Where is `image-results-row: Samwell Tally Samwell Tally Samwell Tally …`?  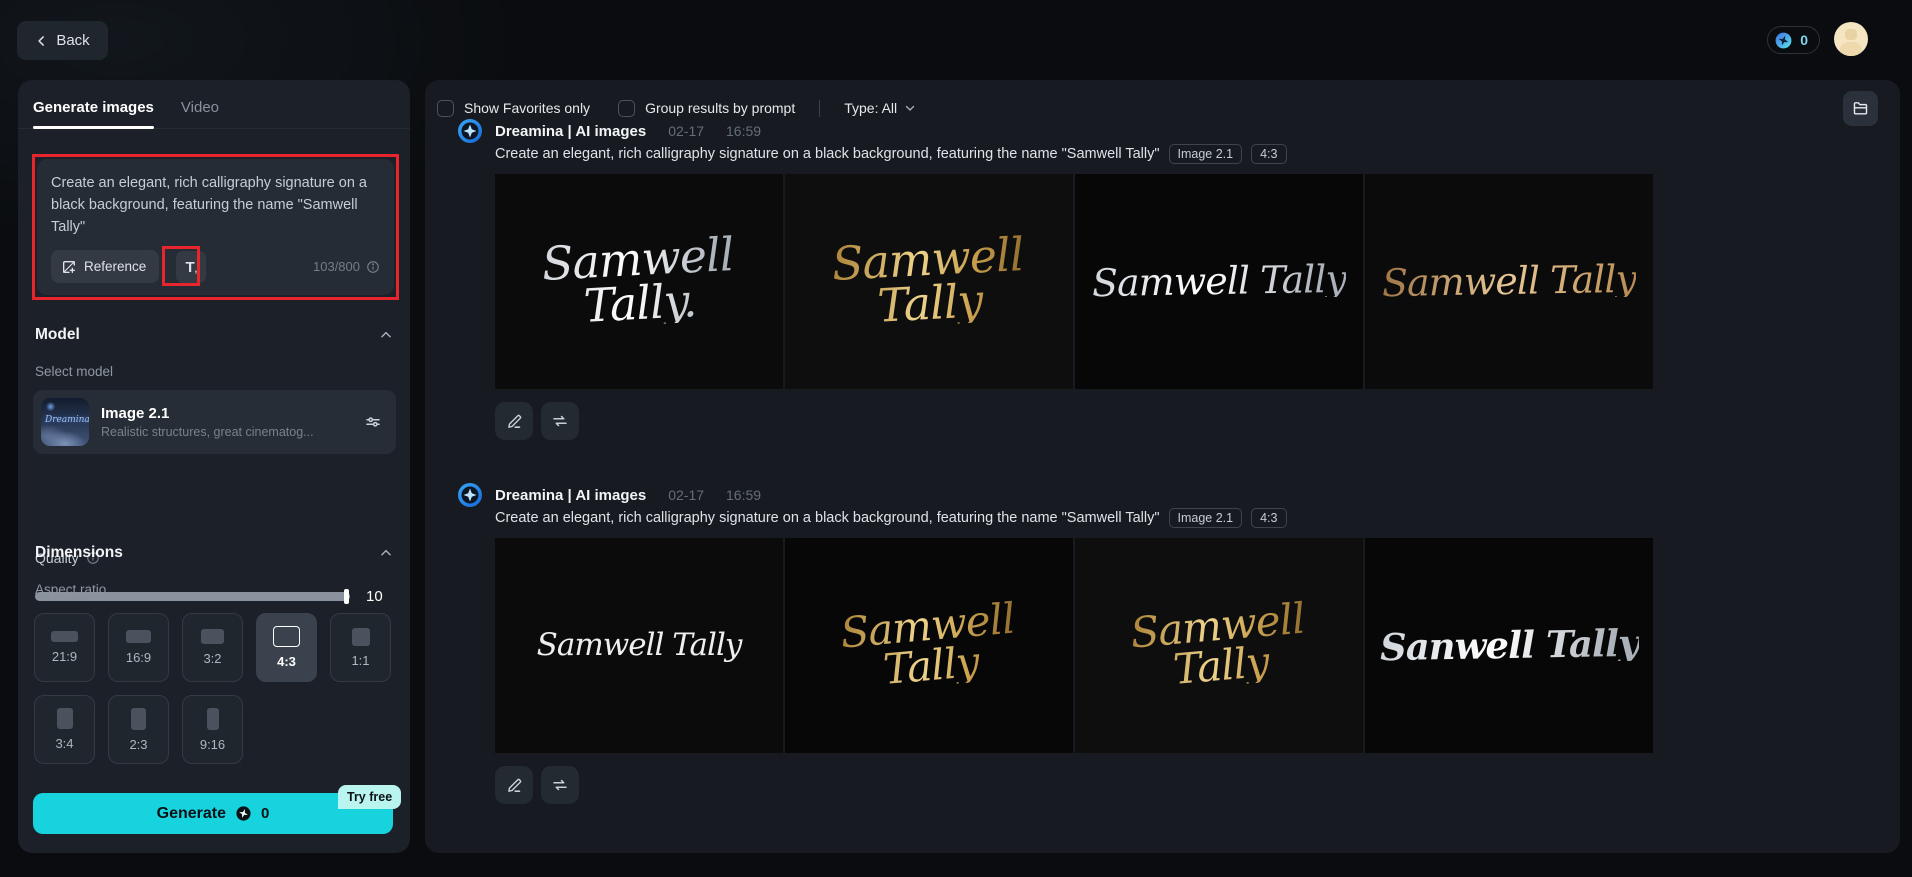 image-results-row: Samwell Tally Samwell Tally Samwell Tally … is located at coordinates (1074, 645).